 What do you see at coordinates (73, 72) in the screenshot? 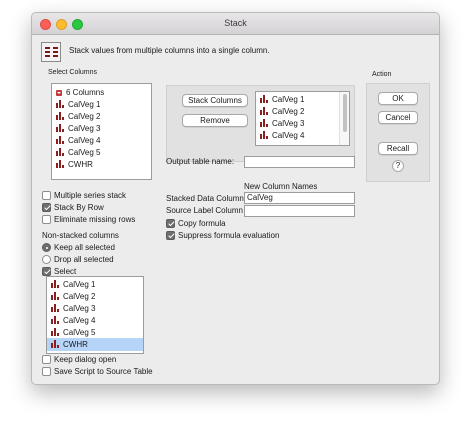
I see `select-columns-label: Select Columns` at bounding box center [73, 72].